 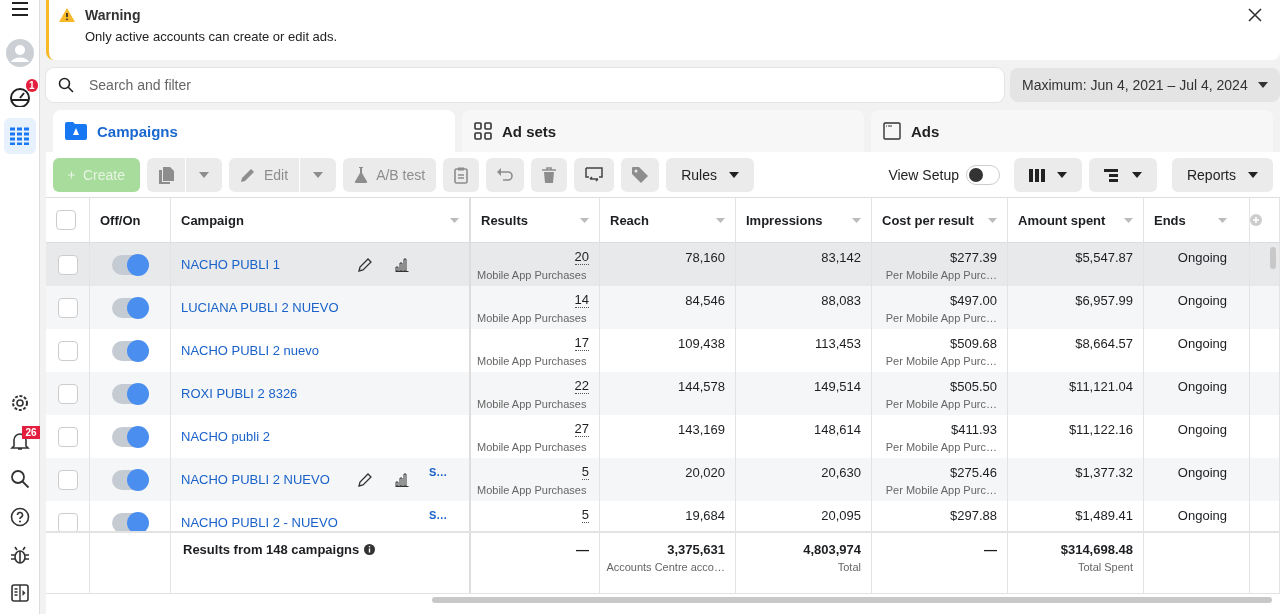 I want to click on table-cell: 20, so click(x=581, y=257).